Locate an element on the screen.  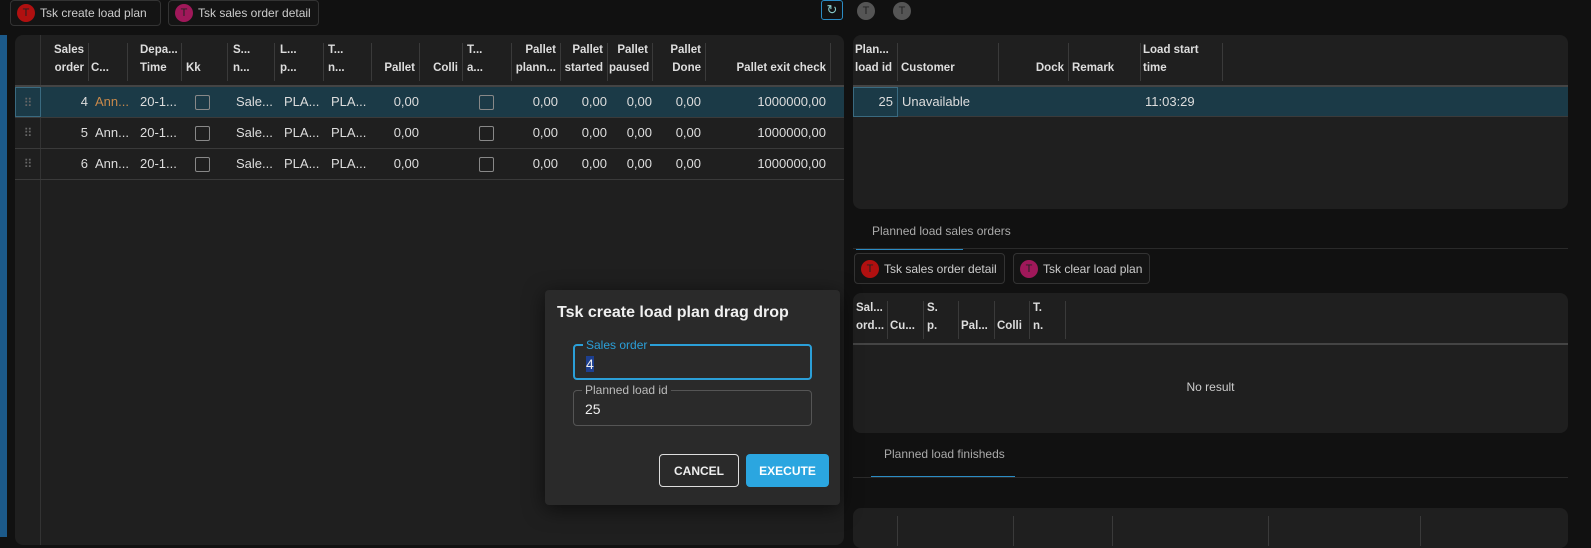
tab-planned-load-finisheds: Planned load finisheds is located at coordinates (944, 454).